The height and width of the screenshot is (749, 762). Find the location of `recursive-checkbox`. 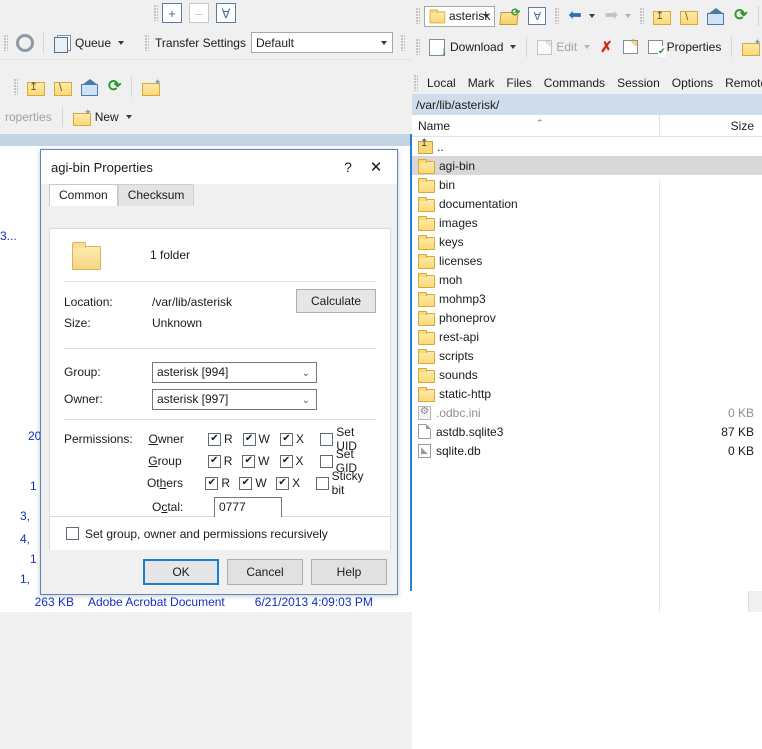

recursive-checkbox is located at coordinates (72, 533).